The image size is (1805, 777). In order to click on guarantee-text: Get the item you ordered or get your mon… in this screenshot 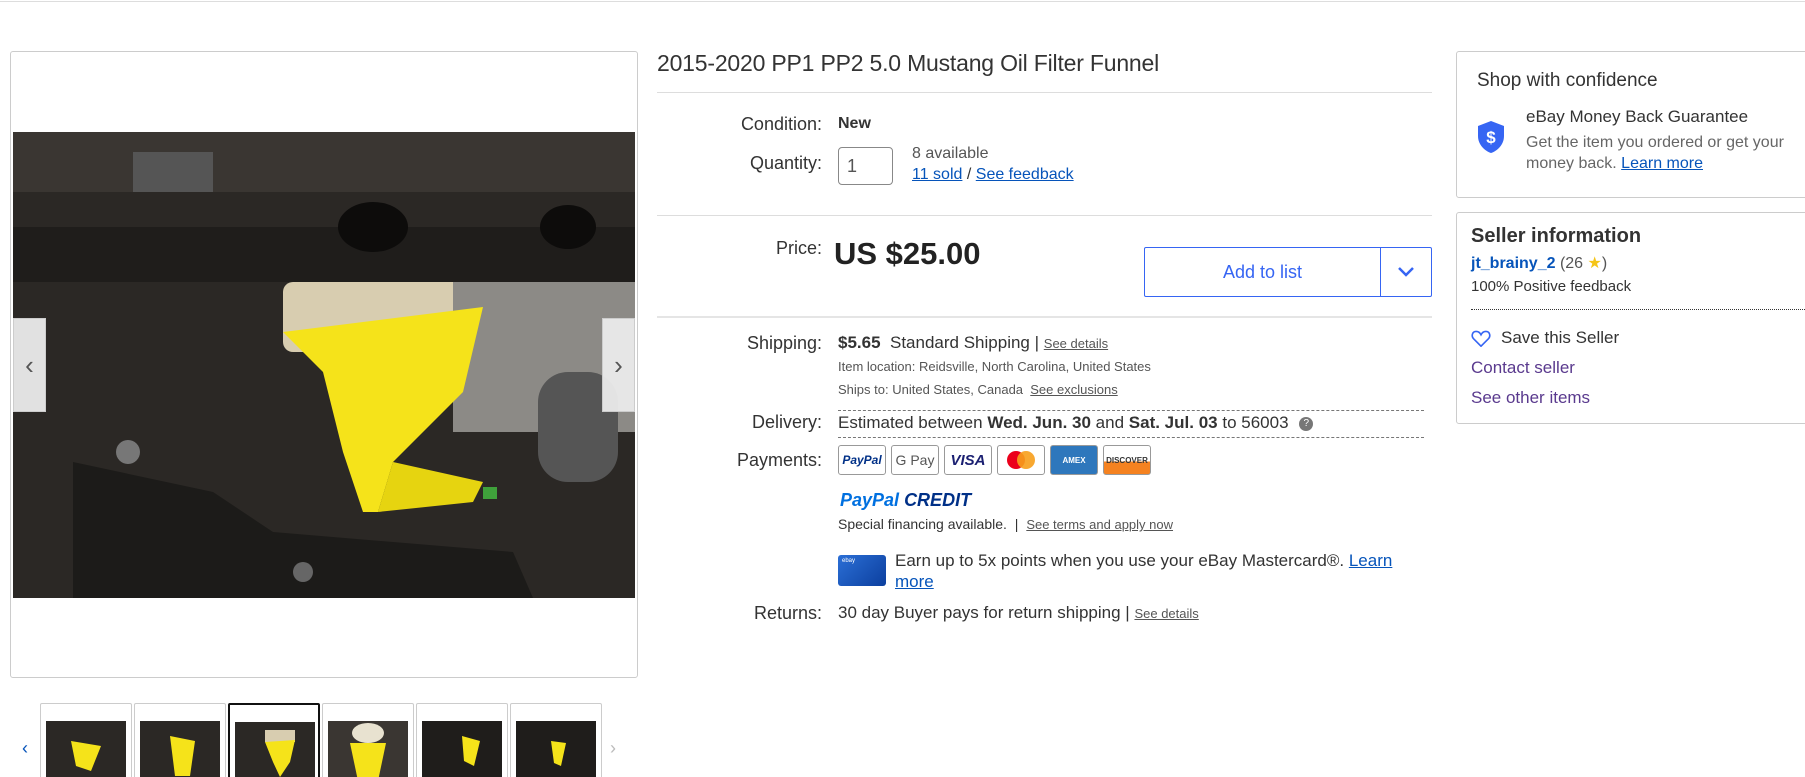, I will do `click(1663, 153)`.